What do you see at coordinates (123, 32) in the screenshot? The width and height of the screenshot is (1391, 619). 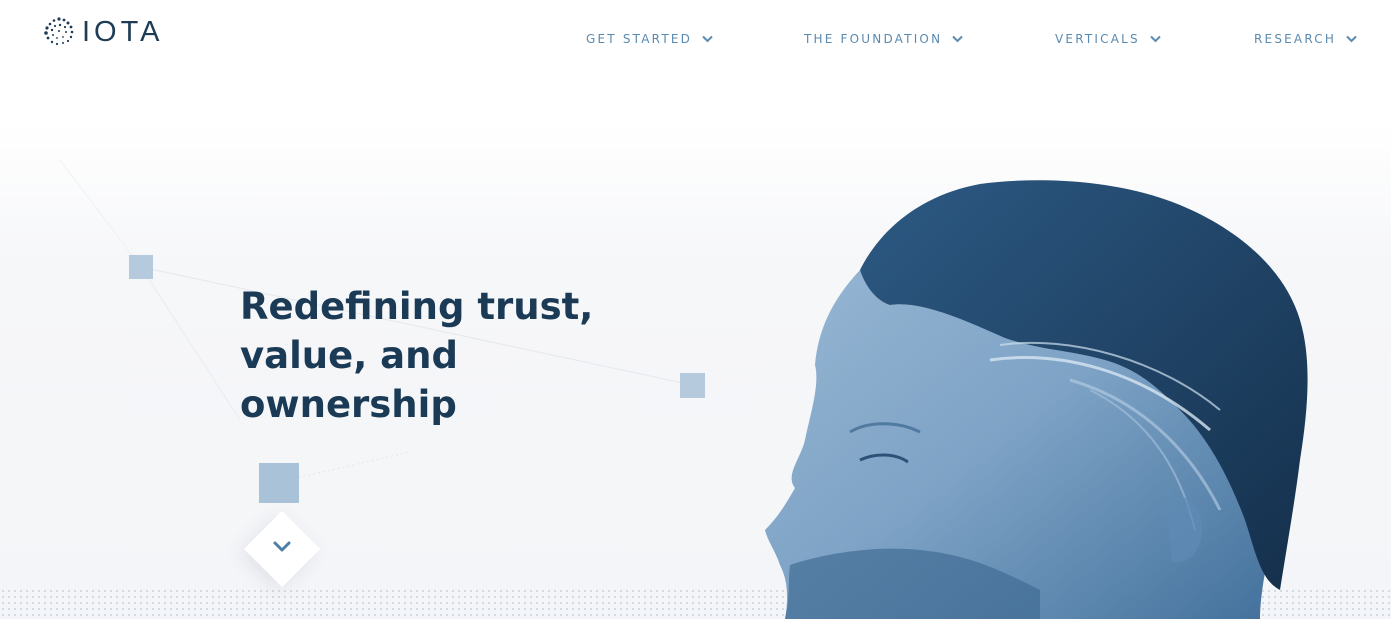 I see `brand-name: IOTA` at bounding box center [123, 32].